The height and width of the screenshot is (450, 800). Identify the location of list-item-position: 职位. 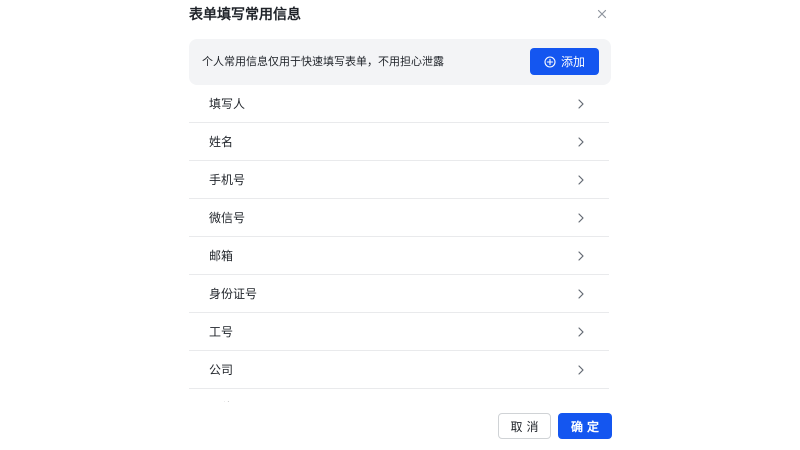
(399, 395).